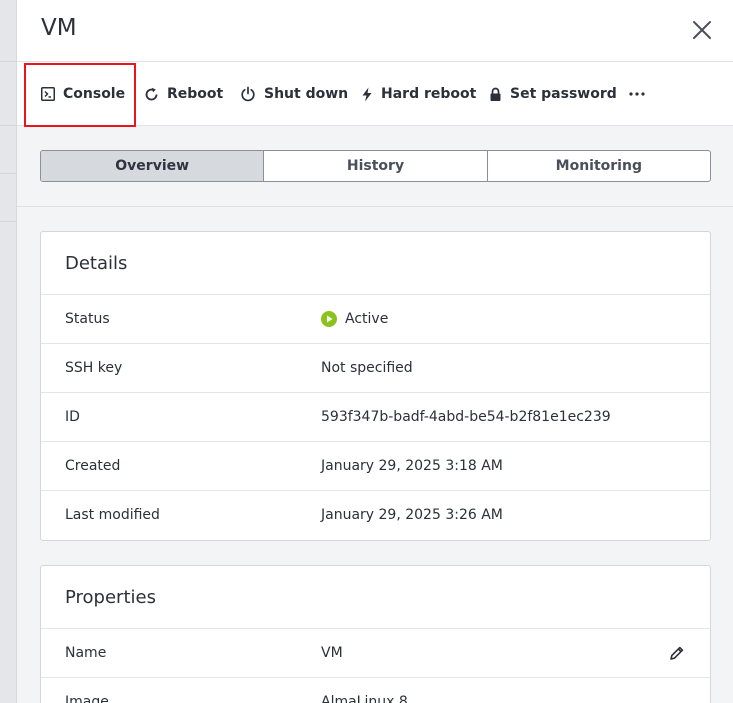 This screenshot has width=733, height=703. I want to click on detail-row-status: Status Active, so click(375, 319).